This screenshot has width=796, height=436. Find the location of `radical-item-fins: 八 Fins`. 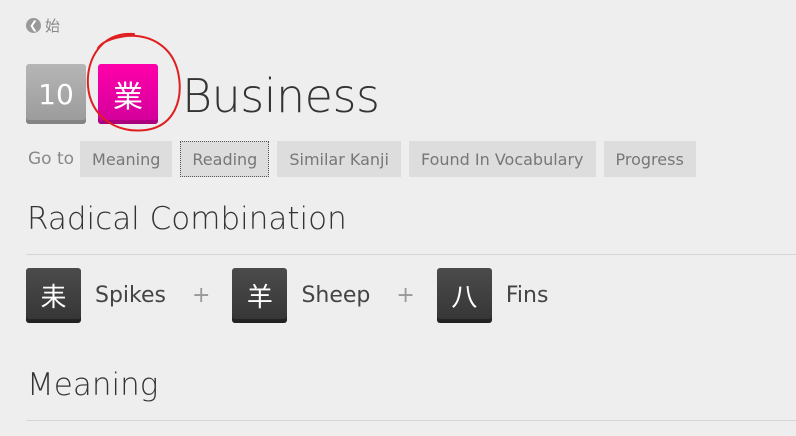

radical-item-fins: 八 Fins is located at coordinates (492, 295).